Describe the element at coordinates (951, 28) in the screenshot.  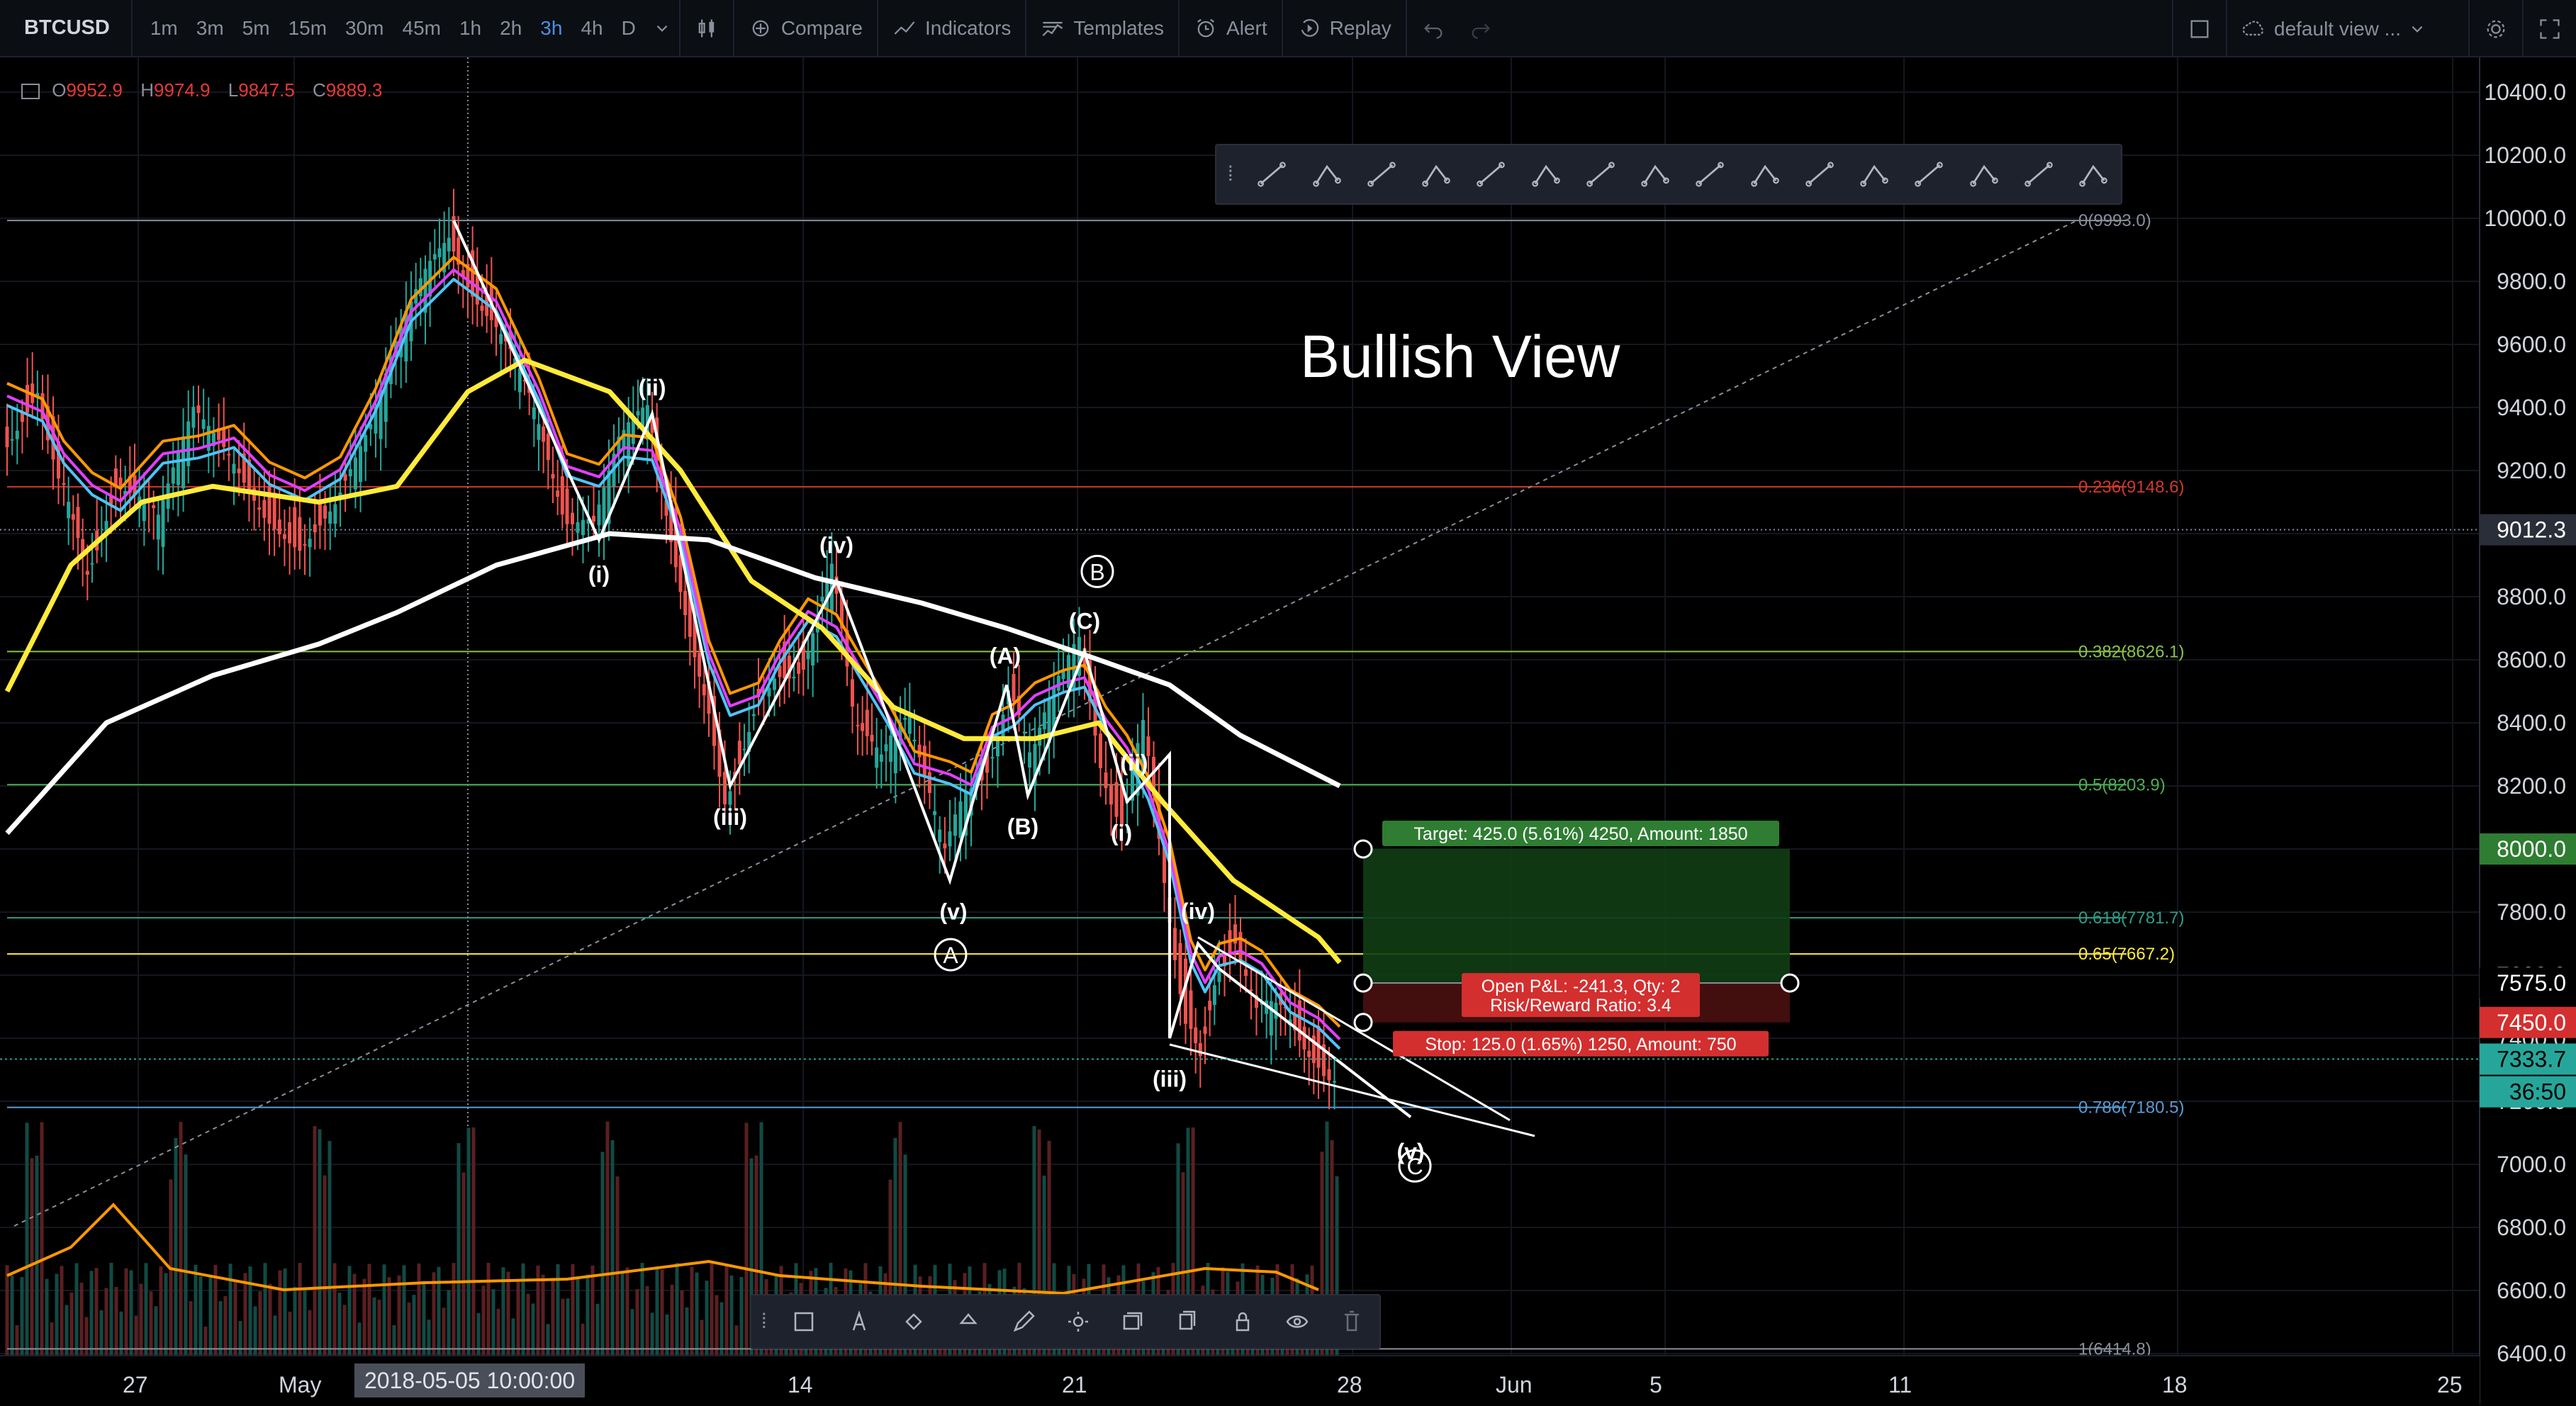
I see `indicators-button: Indicators` at that location.